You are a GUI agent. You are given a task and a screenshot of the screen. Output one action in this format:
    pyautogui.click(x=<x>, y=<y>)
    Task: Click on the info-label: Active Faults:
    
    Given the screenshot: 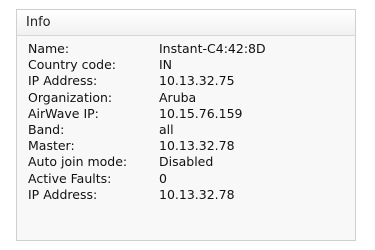 What is the action you would take?
    pyautogui.click(x=70, y=178)
    